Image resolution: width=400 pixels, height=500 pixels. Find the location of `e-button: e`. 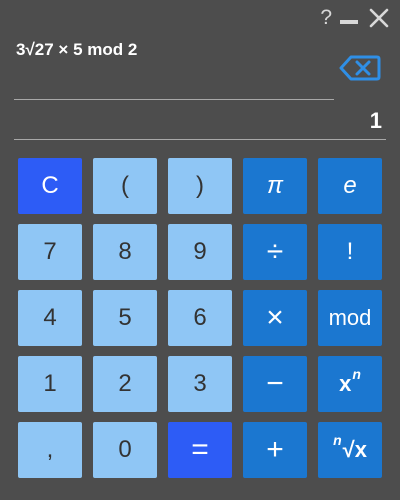

e-button: e is located at coordinates (350, 186).